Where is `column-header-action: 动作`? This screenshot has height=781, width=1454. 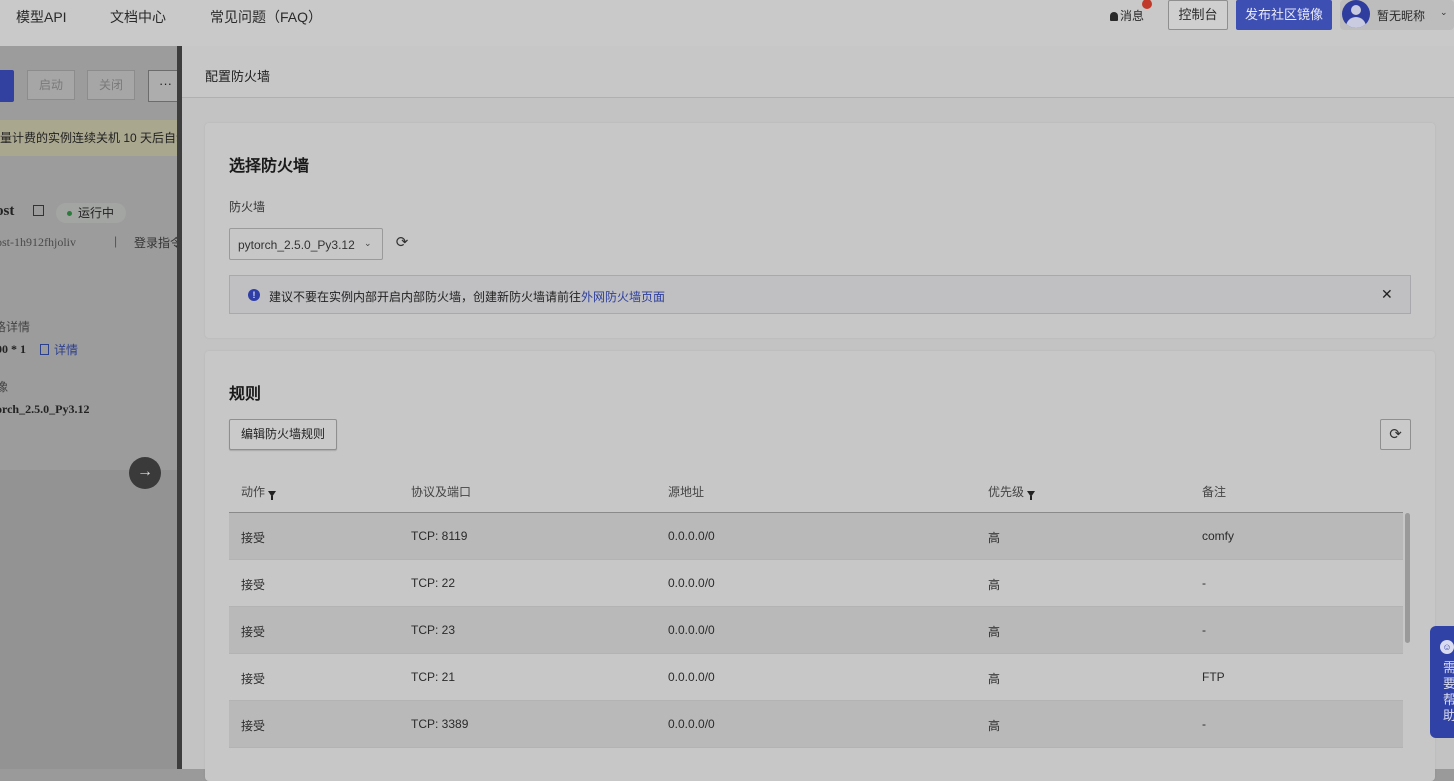
column-header-action: 动作 is located at coordinates (259, 491).